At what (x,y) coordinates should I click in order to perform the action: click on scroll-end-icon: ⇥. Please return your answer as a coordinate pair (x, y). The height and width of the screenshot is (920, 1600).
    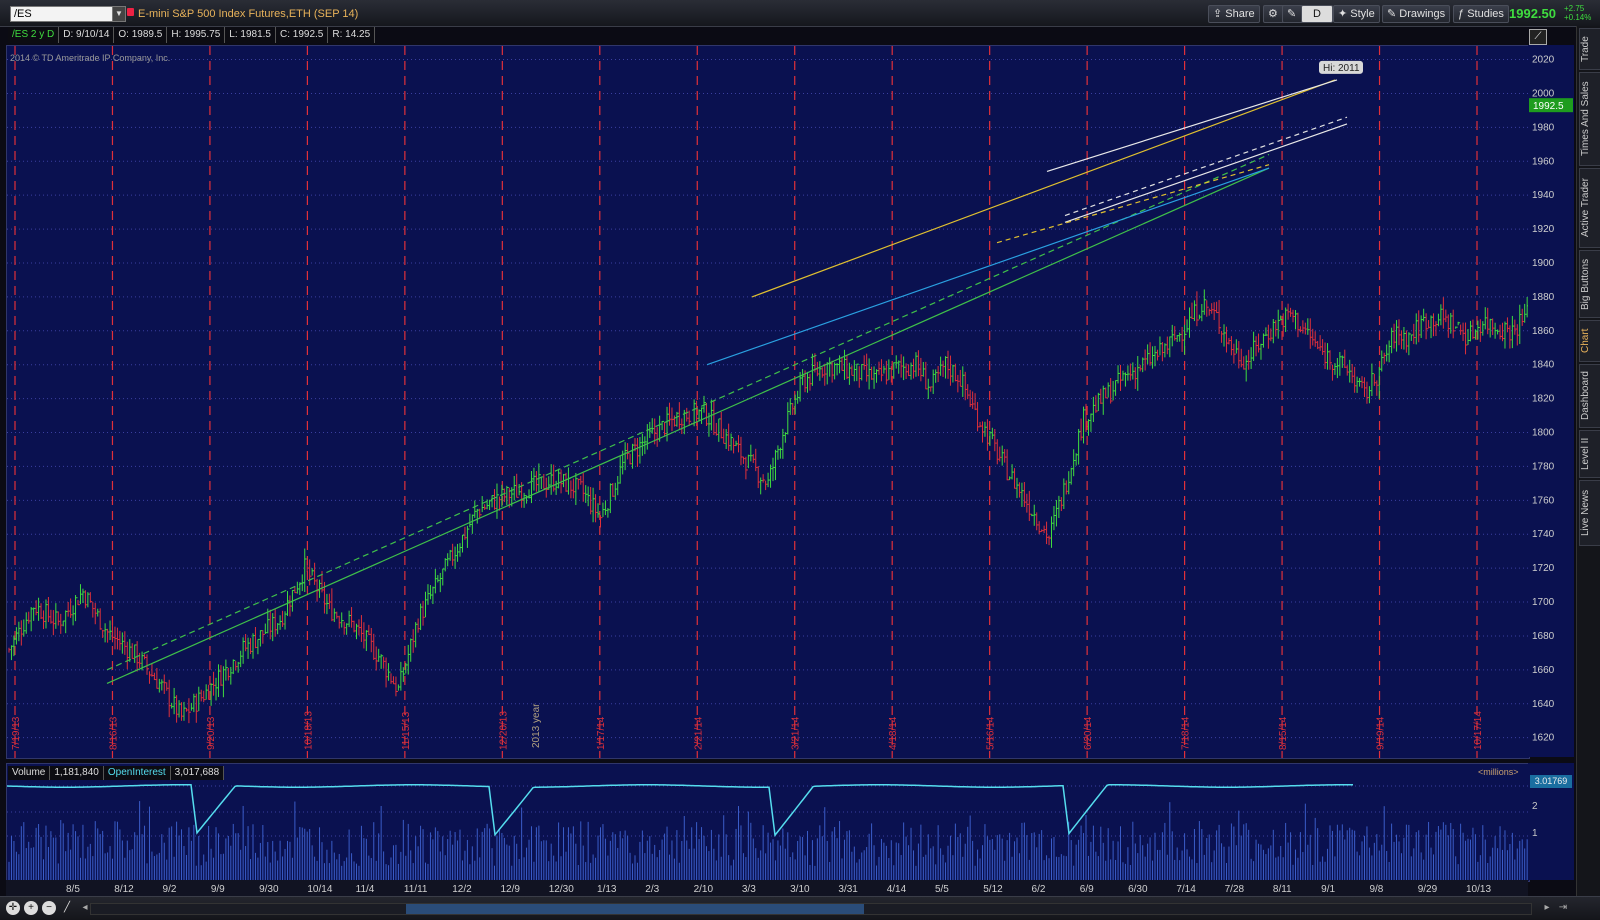
    Looking at the image, I should click on (1563, 908).